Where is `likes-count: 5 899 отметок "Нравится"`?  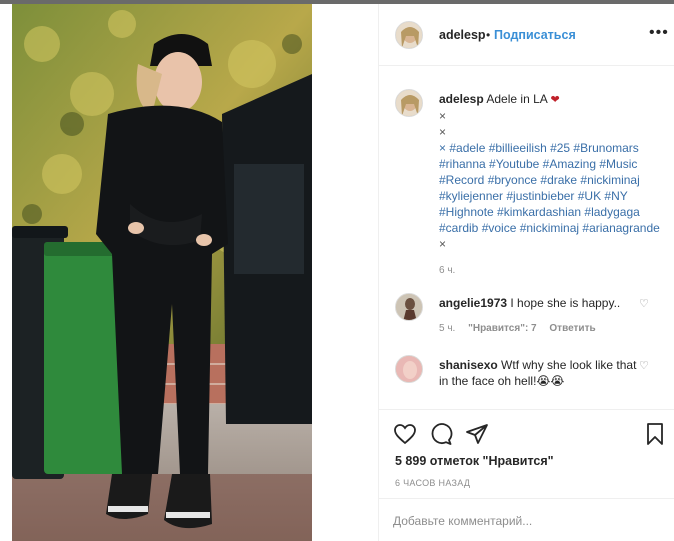
likes-count: 5 899 отметок "Нравится" is located at coordinates (474, 461).